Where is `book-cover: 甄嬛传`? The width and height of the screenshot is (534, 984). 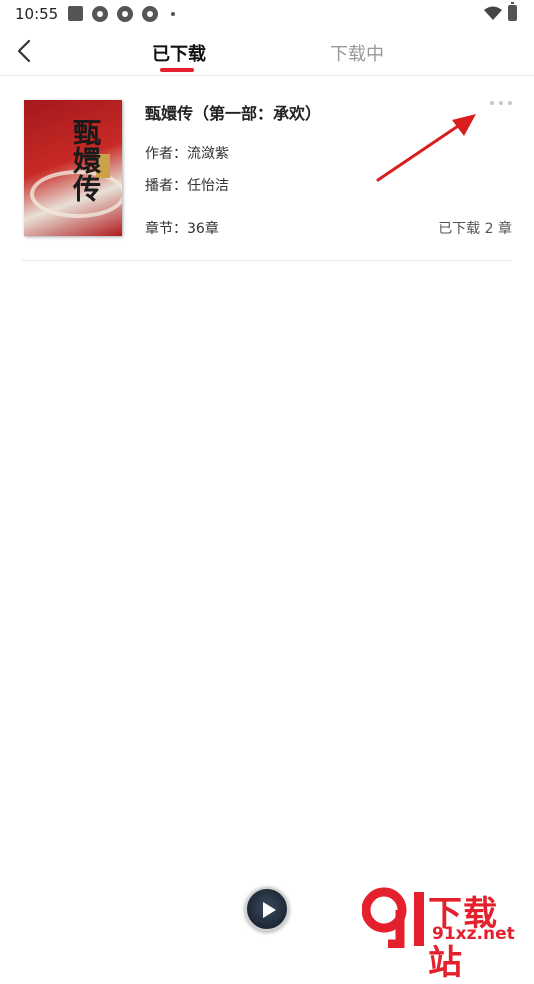 book-cover: 甄嬛传 is located at coordinates (73, 168).